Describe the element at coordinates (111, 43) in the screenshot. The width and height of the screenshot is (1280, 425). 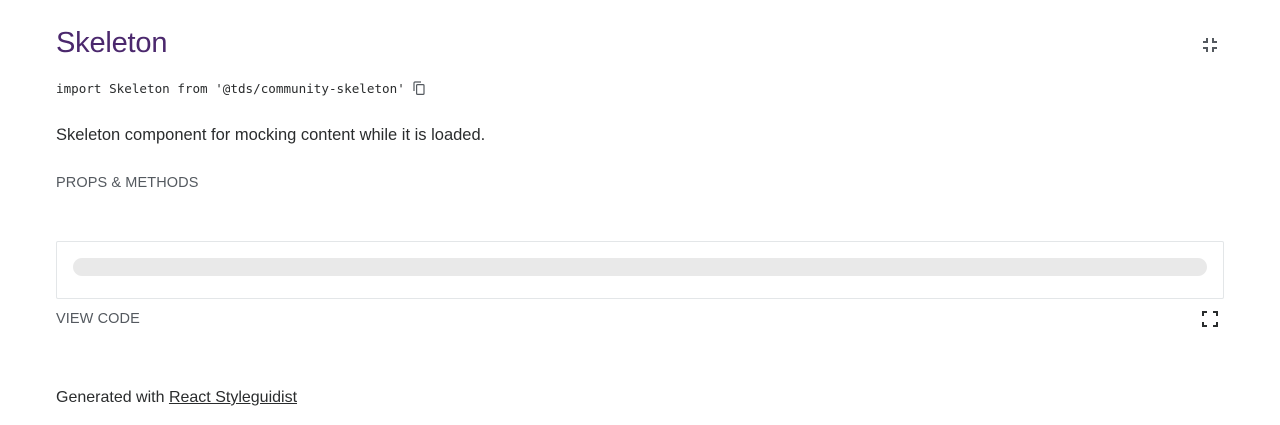
I see `component-title: Skeleton` at that location.